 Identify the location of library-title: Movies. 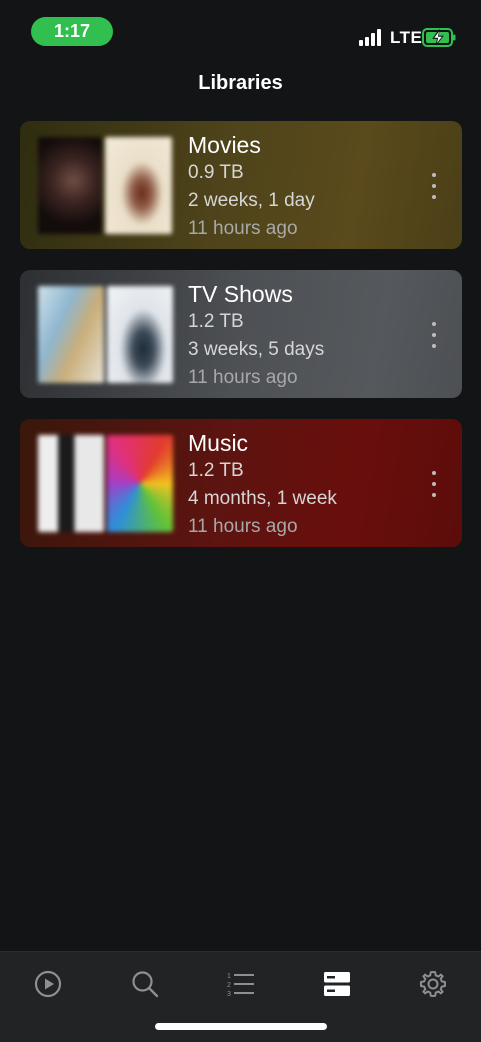
(224, 145).